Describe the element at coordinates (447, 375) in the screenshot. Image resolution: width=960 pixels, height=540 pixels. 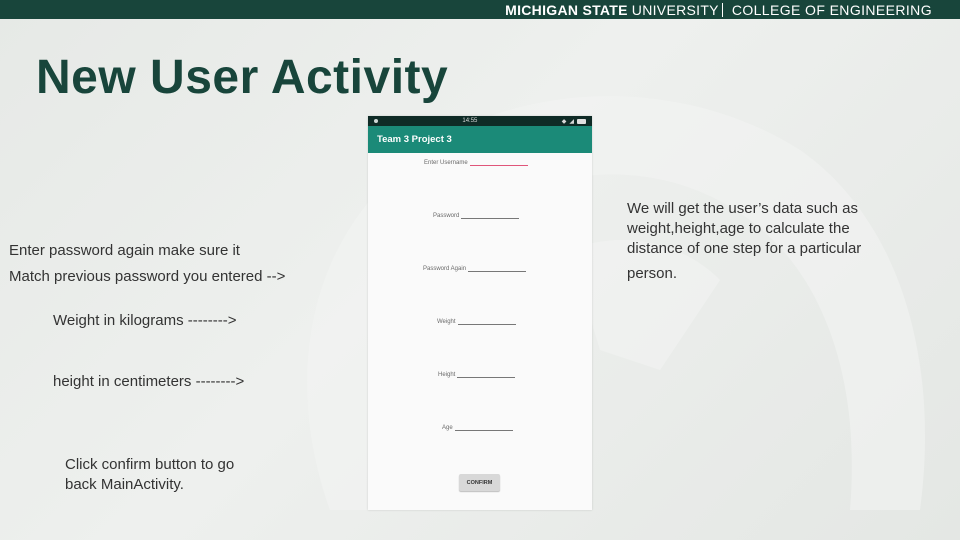
I see `height-label: Height` at that location.